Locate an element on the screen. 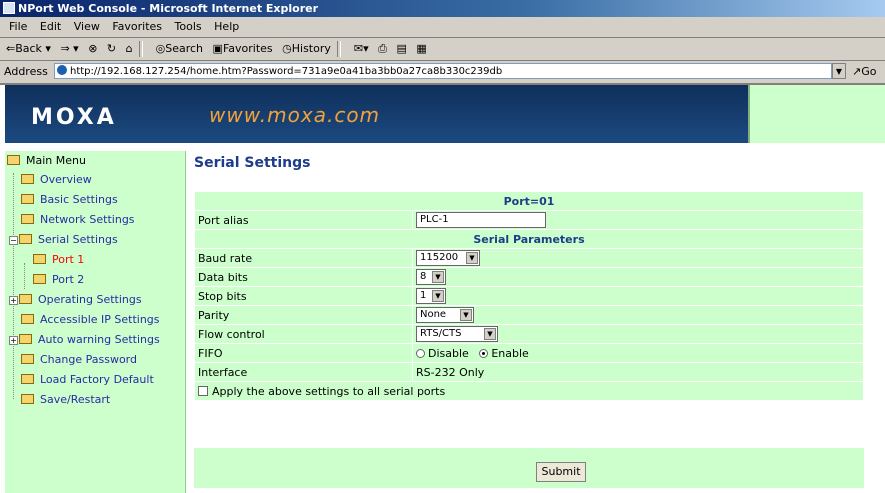 Image resolution: width=885 pixels, height=493 pixels. page-title: Serial Settings is located at coordinates (252, 163).